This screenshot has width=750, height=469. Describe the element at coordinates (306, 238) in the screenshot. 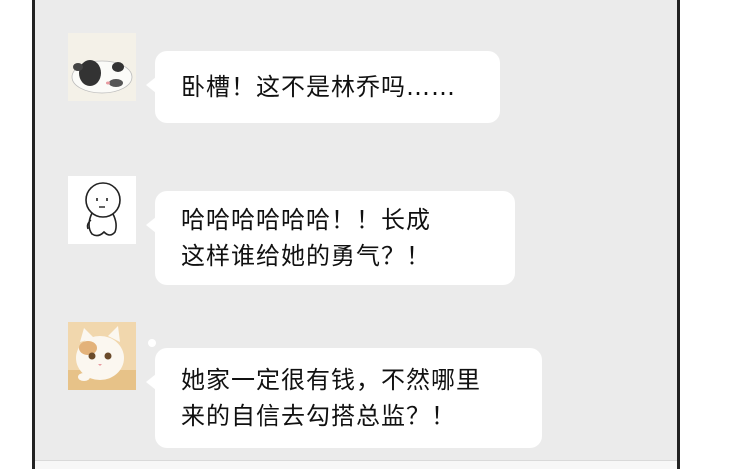

I see `message-text-2: 哈哈哈哈哈哈！！长成 这样谁给她的勇气？！` at that location.